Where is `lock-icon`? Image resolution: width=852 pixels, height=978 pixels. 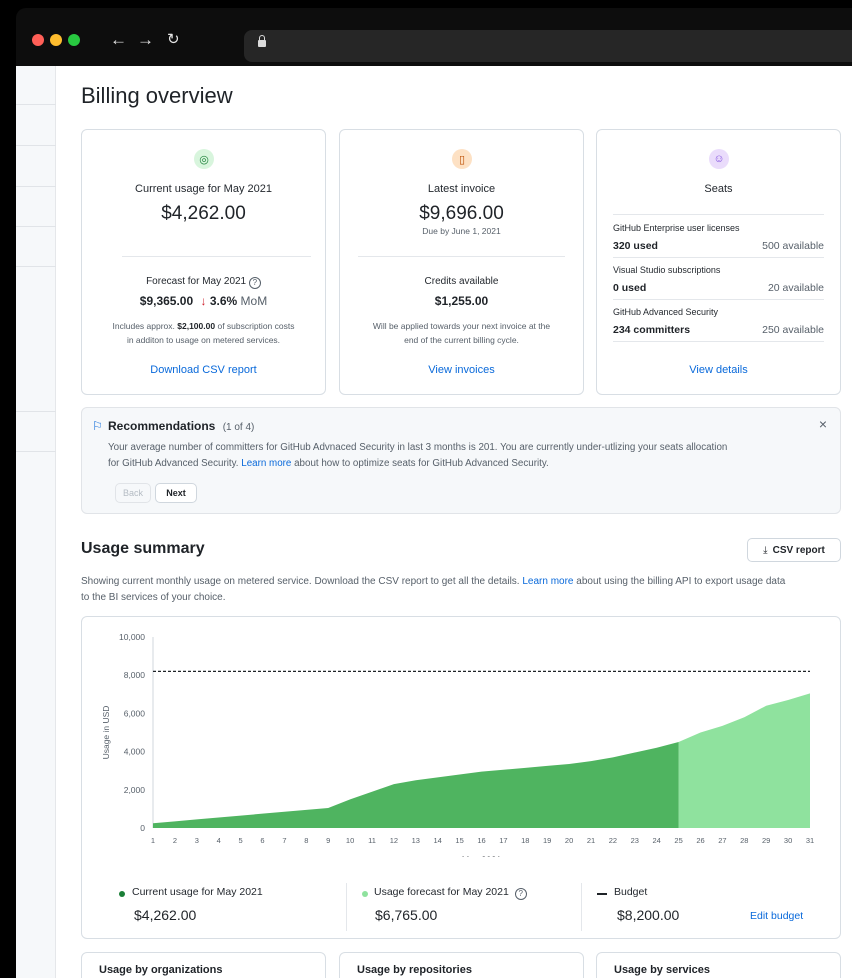 lock-icon is located at coordinates (262, 41).